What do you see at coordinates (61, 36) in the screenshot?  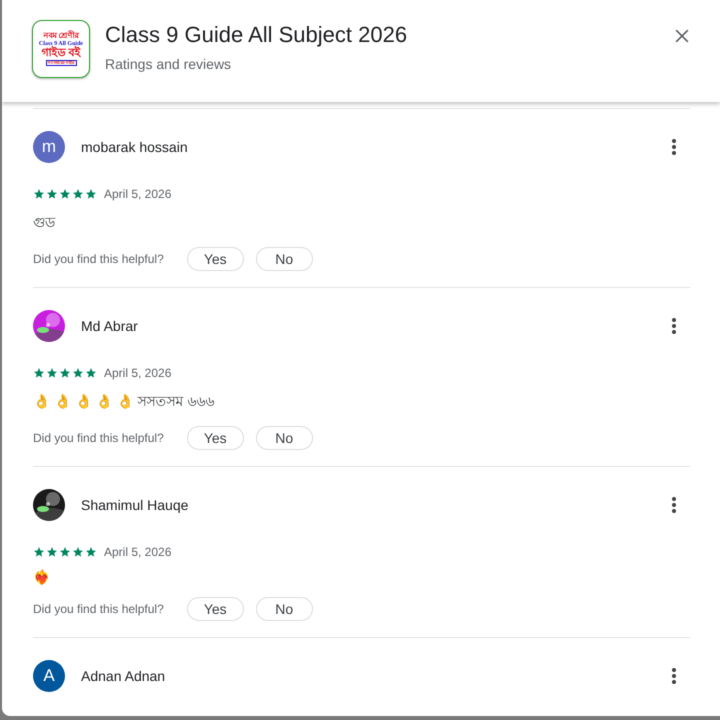 I see `logo-text: নবম শ্রেণীর` at bounding box center [61, 36].